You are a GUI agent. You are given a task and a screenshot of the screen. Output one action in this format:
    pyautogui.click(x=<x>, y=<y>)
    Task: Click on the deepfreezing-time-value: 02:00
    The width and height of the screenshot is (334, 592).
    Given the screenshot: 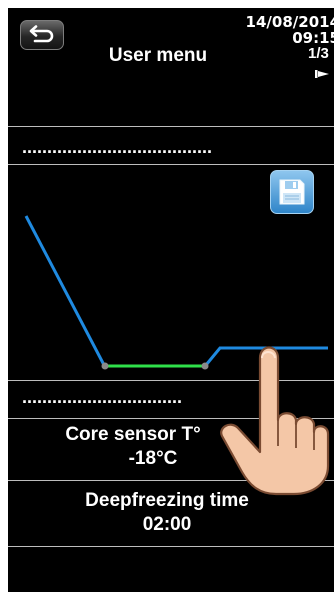 What is the action you would take?
    pyautogui.click(x=167, y=524)
    